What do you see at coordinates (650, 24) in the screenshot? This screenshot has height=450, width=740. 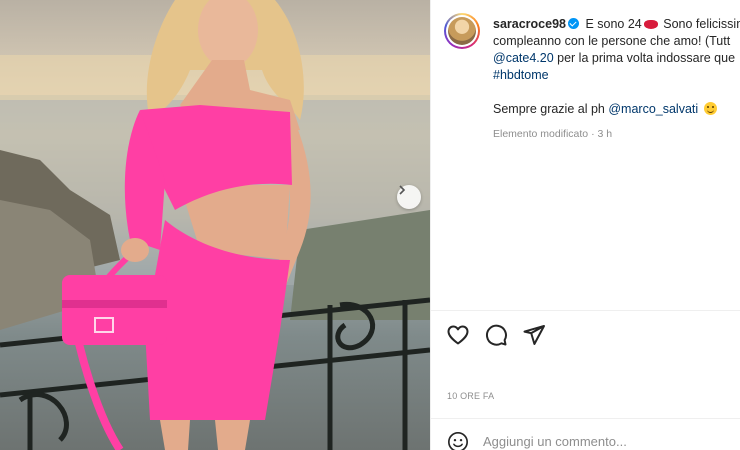 I see `lips-emoji-icon` at bounding box center [650, 24].